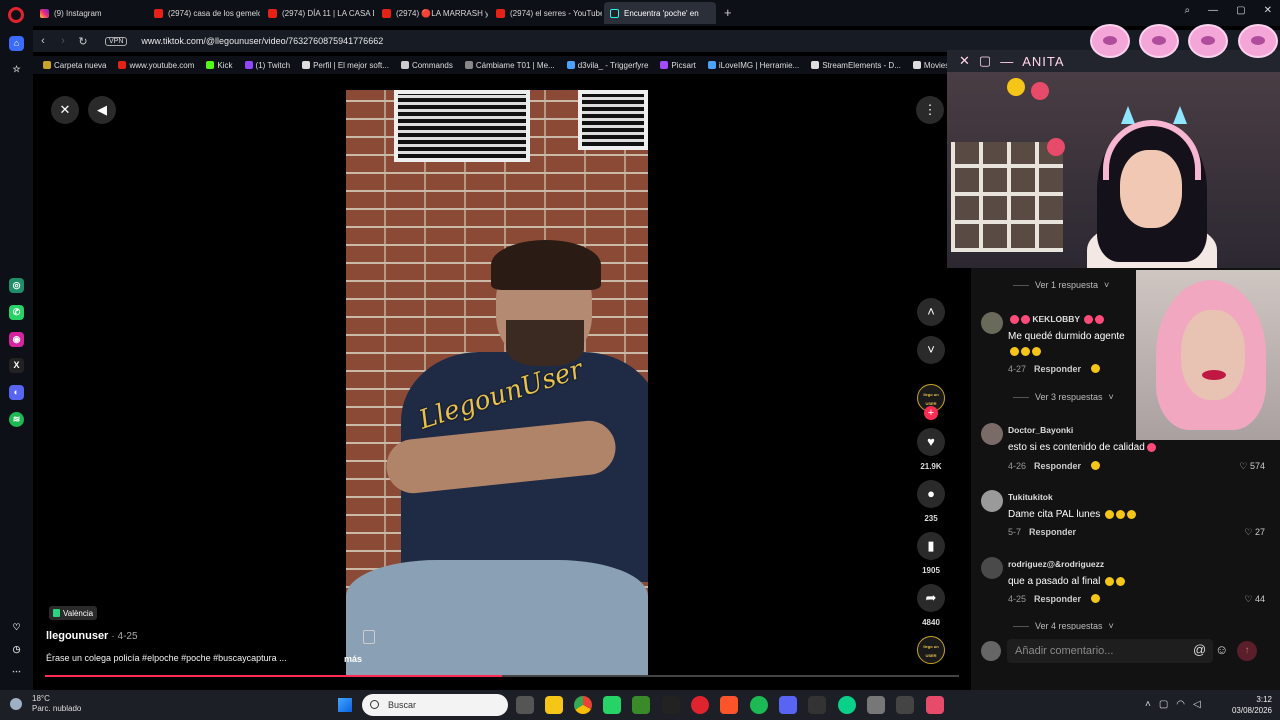  I want to click on epic-games-icon, so click(671, 705).